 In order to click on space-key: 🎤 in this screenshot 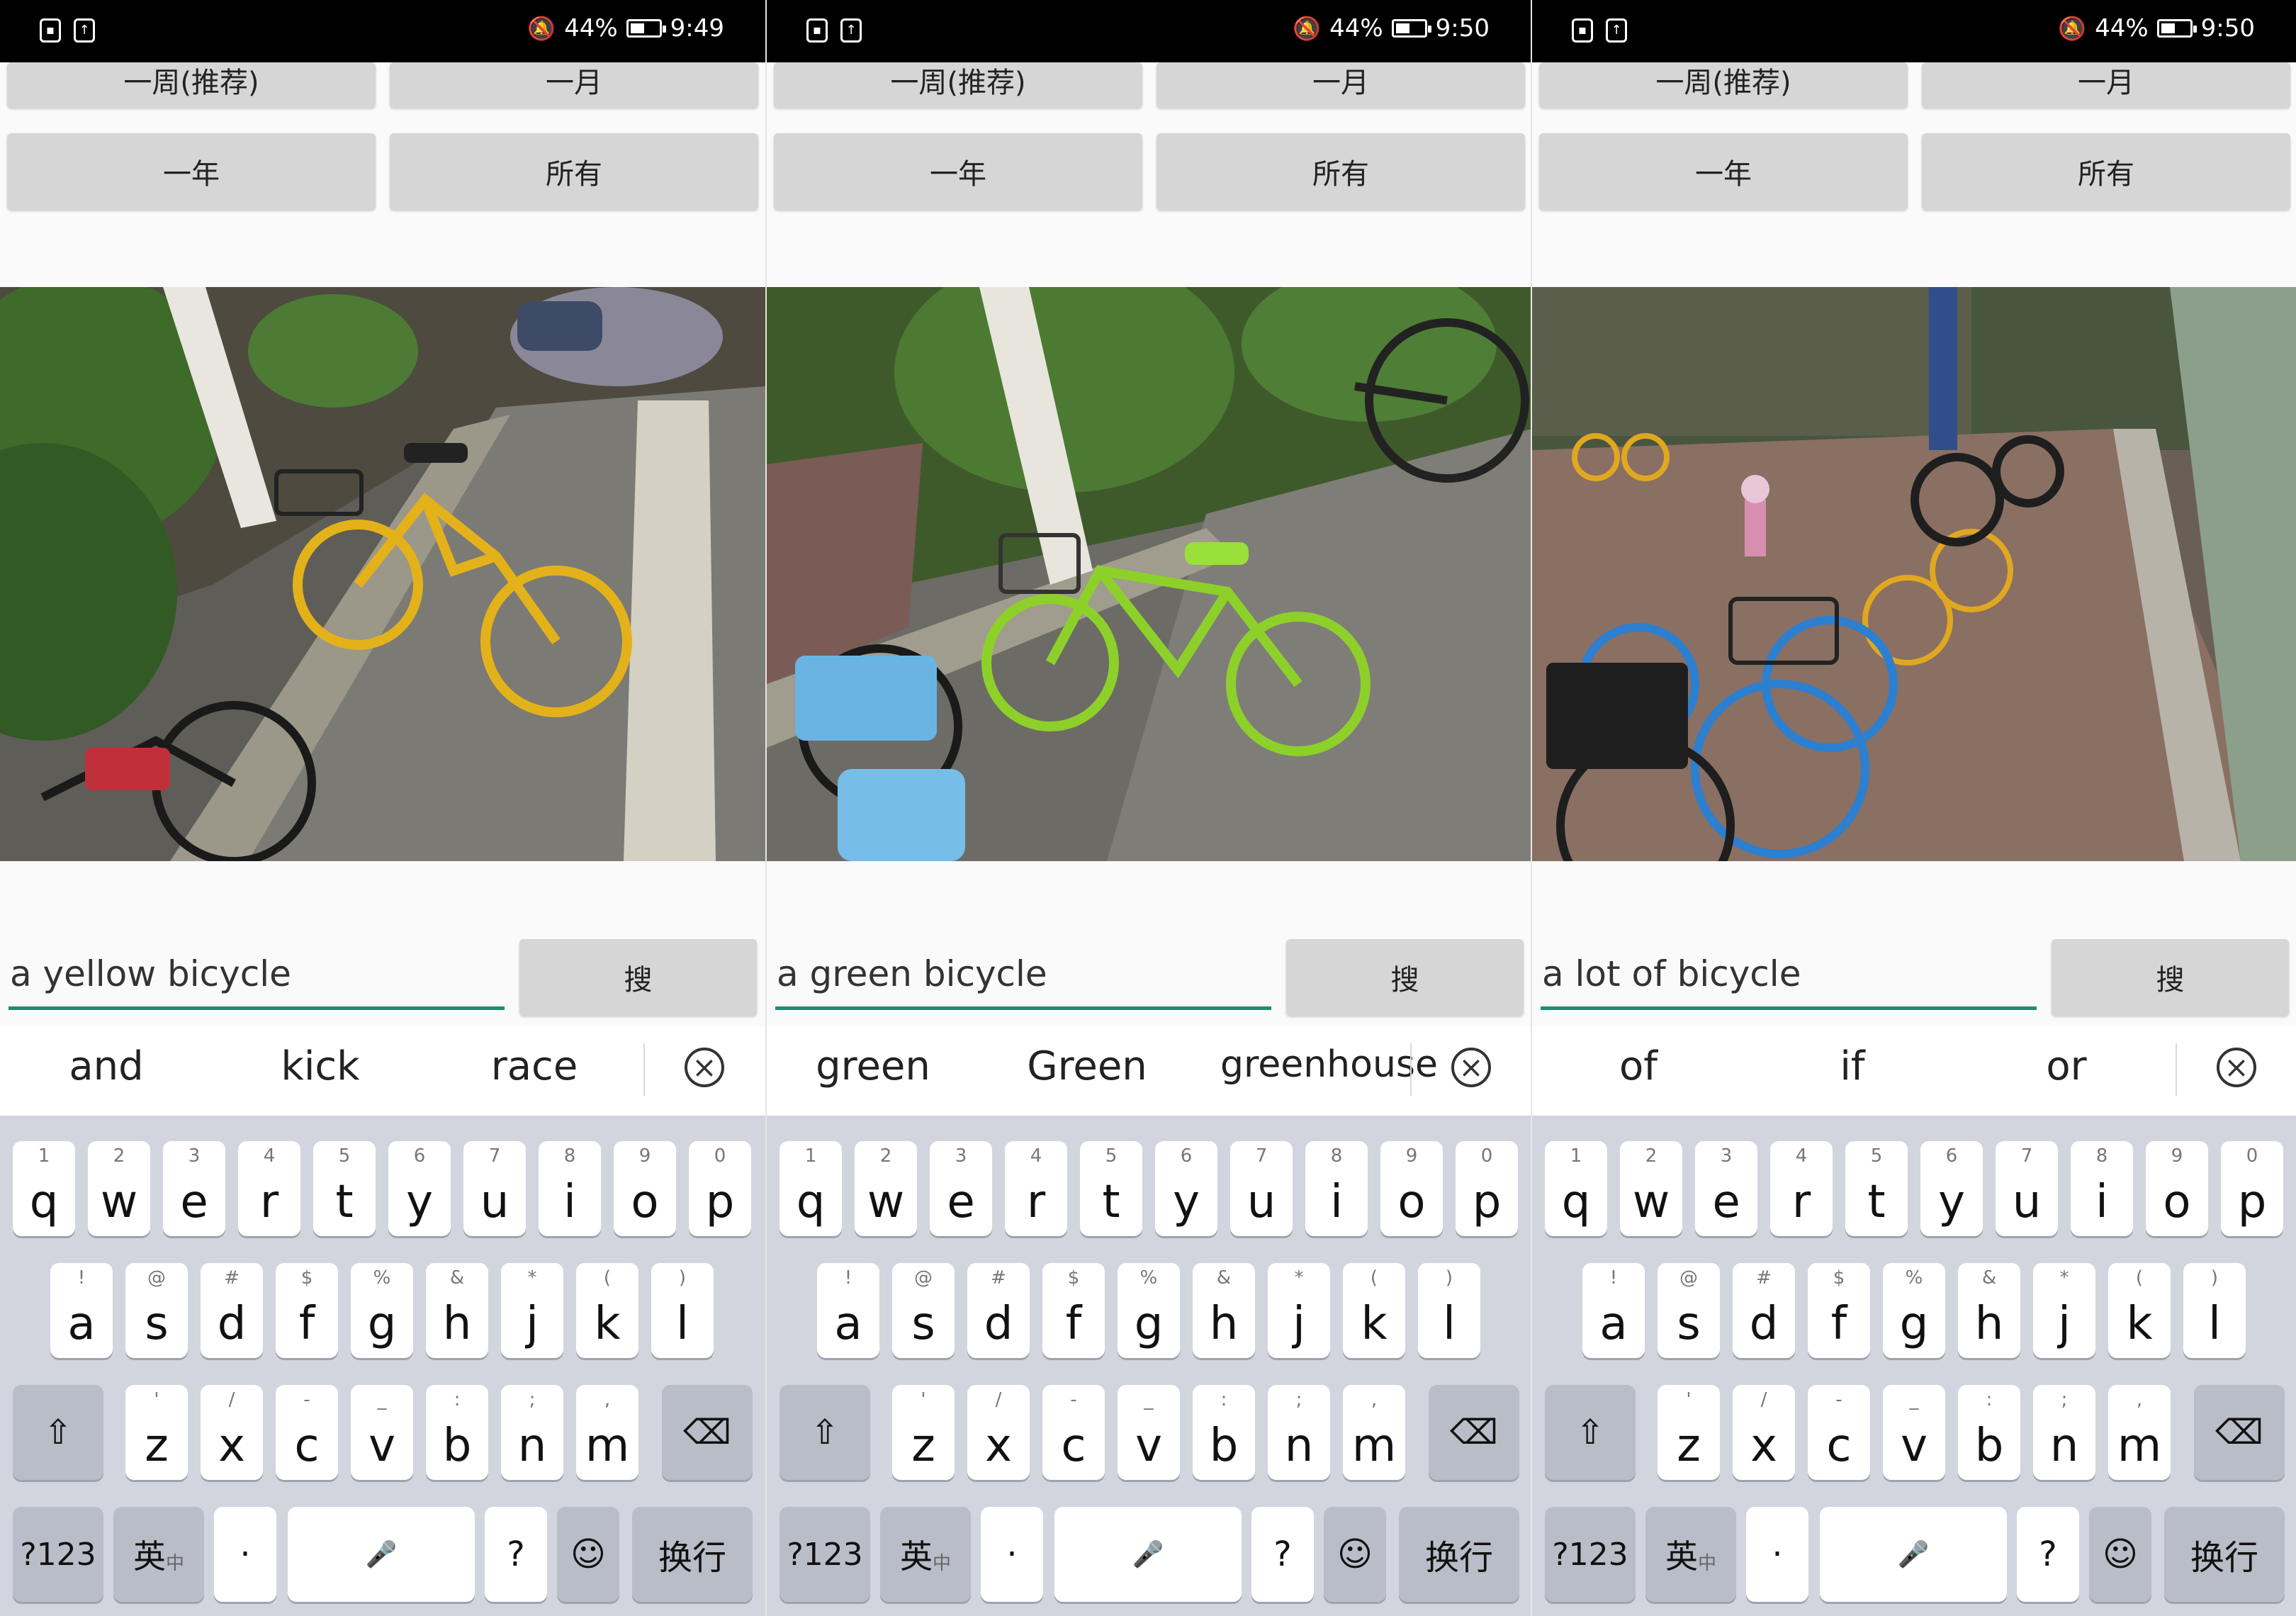, I will do `click(1913, 1554)`.